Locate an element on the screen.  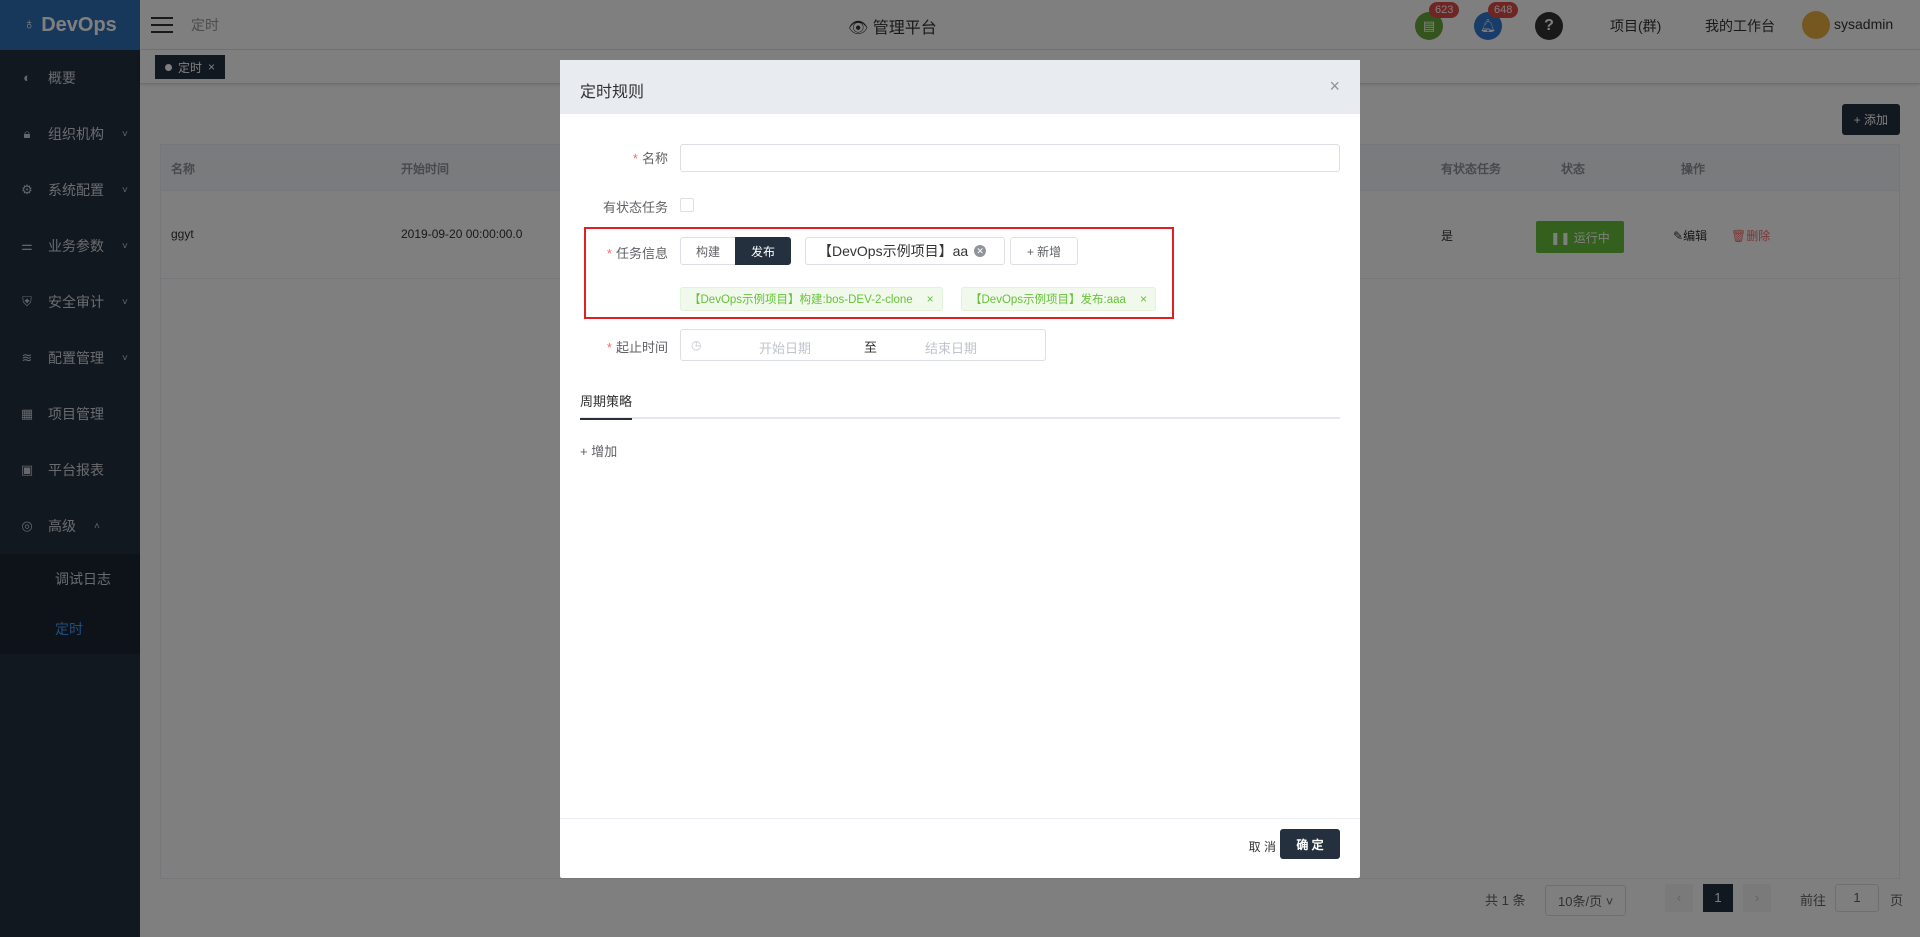
task-tag-build-label: 【DevOps示例项目】构建:bos-DEV-2-clone is located at coordinates (801, 300).